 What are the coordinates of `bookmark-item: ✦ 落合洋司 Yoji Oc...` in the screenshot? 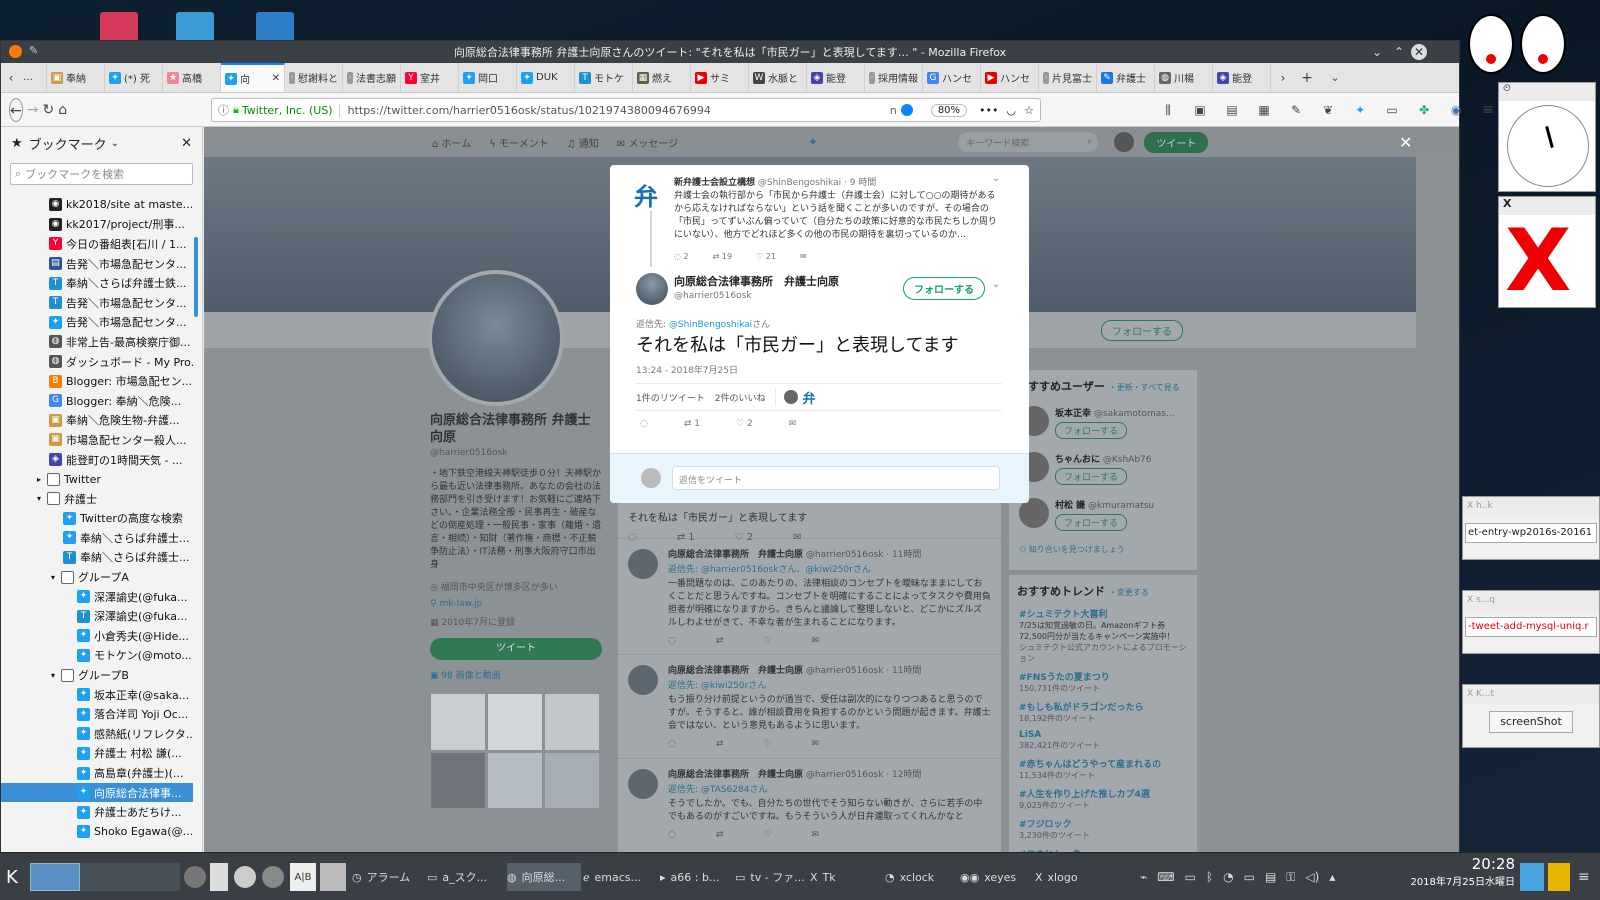 It's located at (97, 714).